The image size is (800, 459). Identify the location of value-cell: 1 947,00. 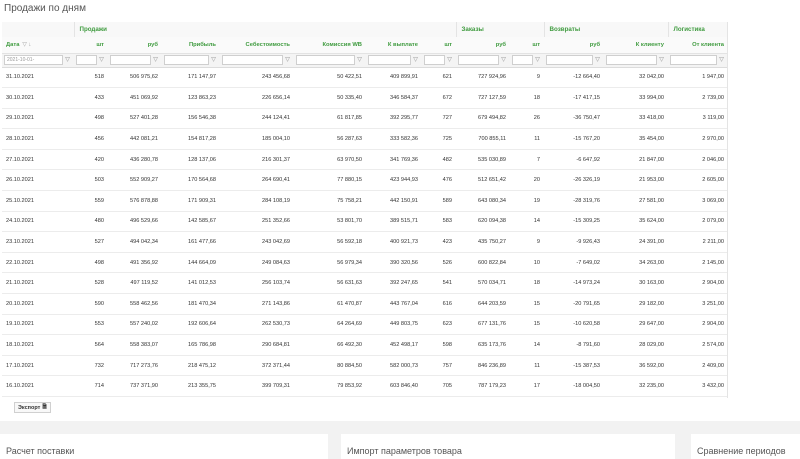
(697, 78).